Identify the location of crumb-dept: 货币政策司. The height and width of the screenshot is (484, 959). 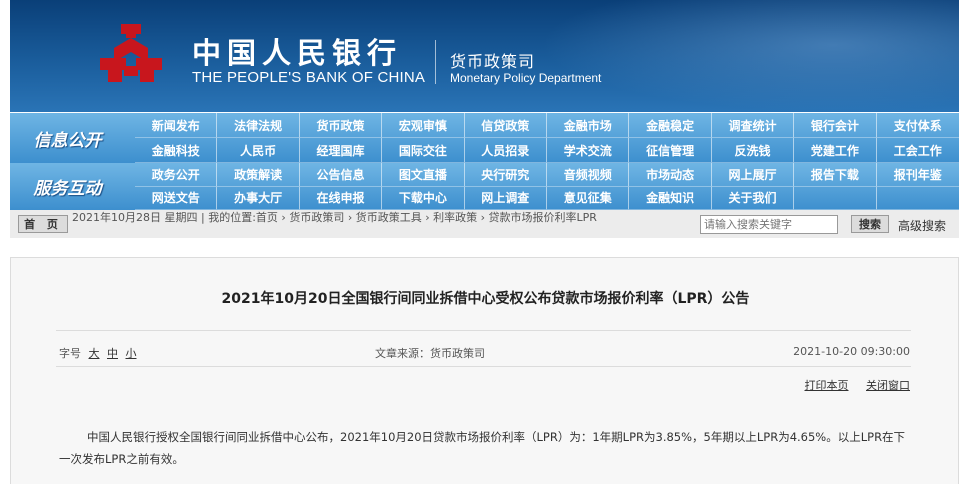
(316, 217).